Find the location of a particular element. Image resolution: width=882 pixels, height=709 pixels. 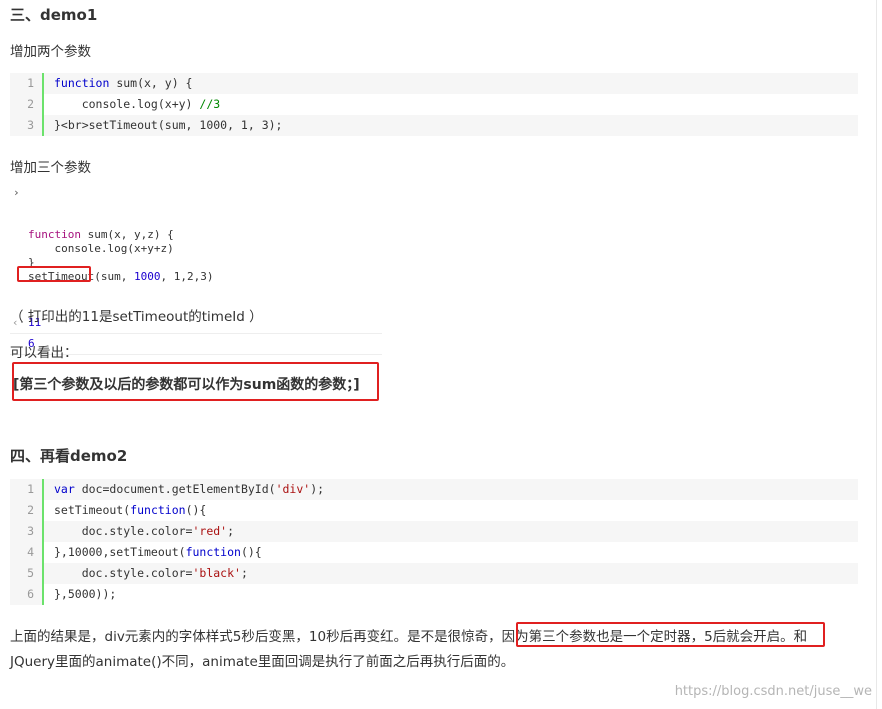

timeid-note: （ 打印出的11是setTimeout的timeId ） is located at coordinates (136, 317).